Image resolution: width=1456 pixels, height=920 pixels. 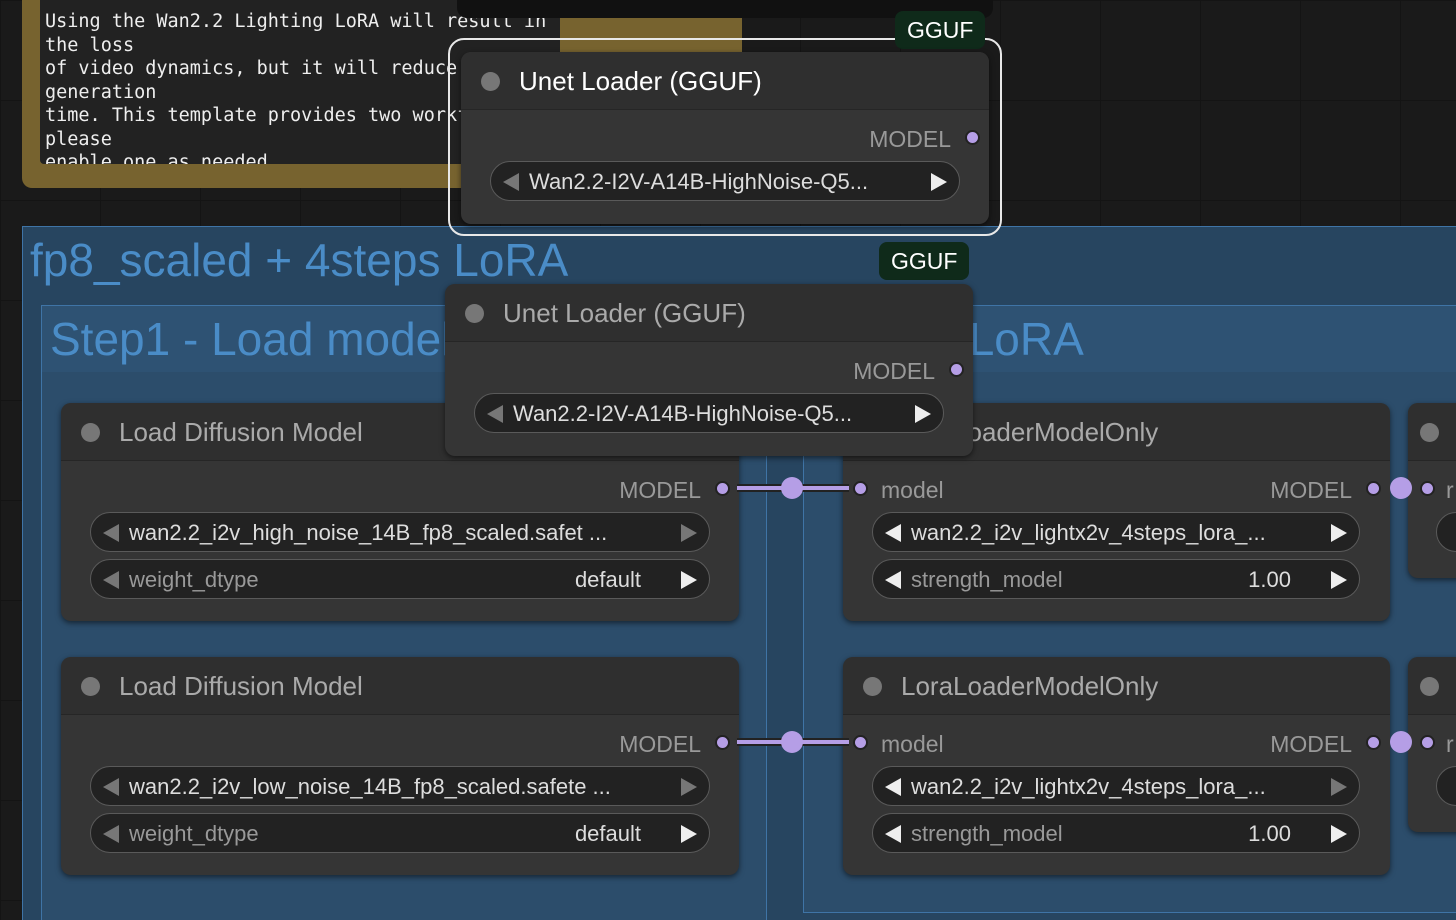 I want to click on node-title-bar: Load Diffusion Model, so click(x=400, y=686).